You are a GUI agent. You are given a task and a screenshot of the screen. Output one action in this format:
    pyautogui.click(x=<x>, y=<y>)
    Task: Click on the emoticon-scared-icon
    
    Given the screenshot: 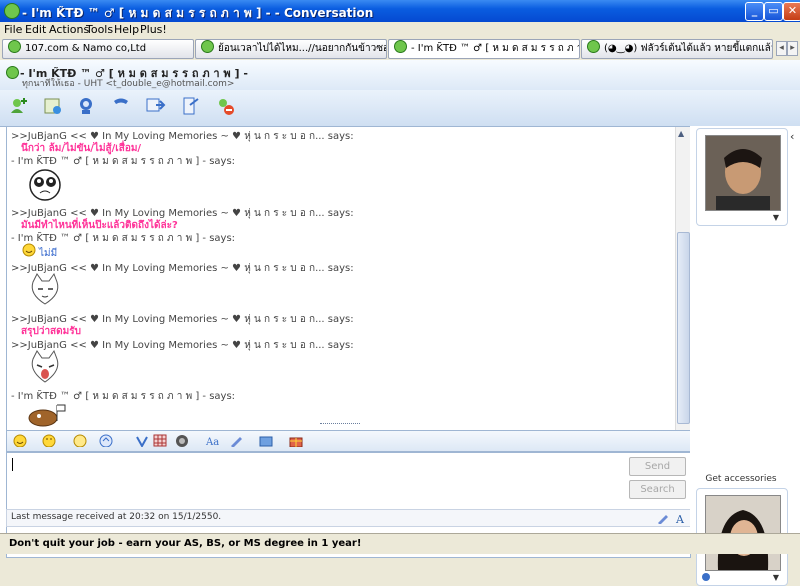 What is the action you would take?
    pyautogui.click(x=45, y=185)
    